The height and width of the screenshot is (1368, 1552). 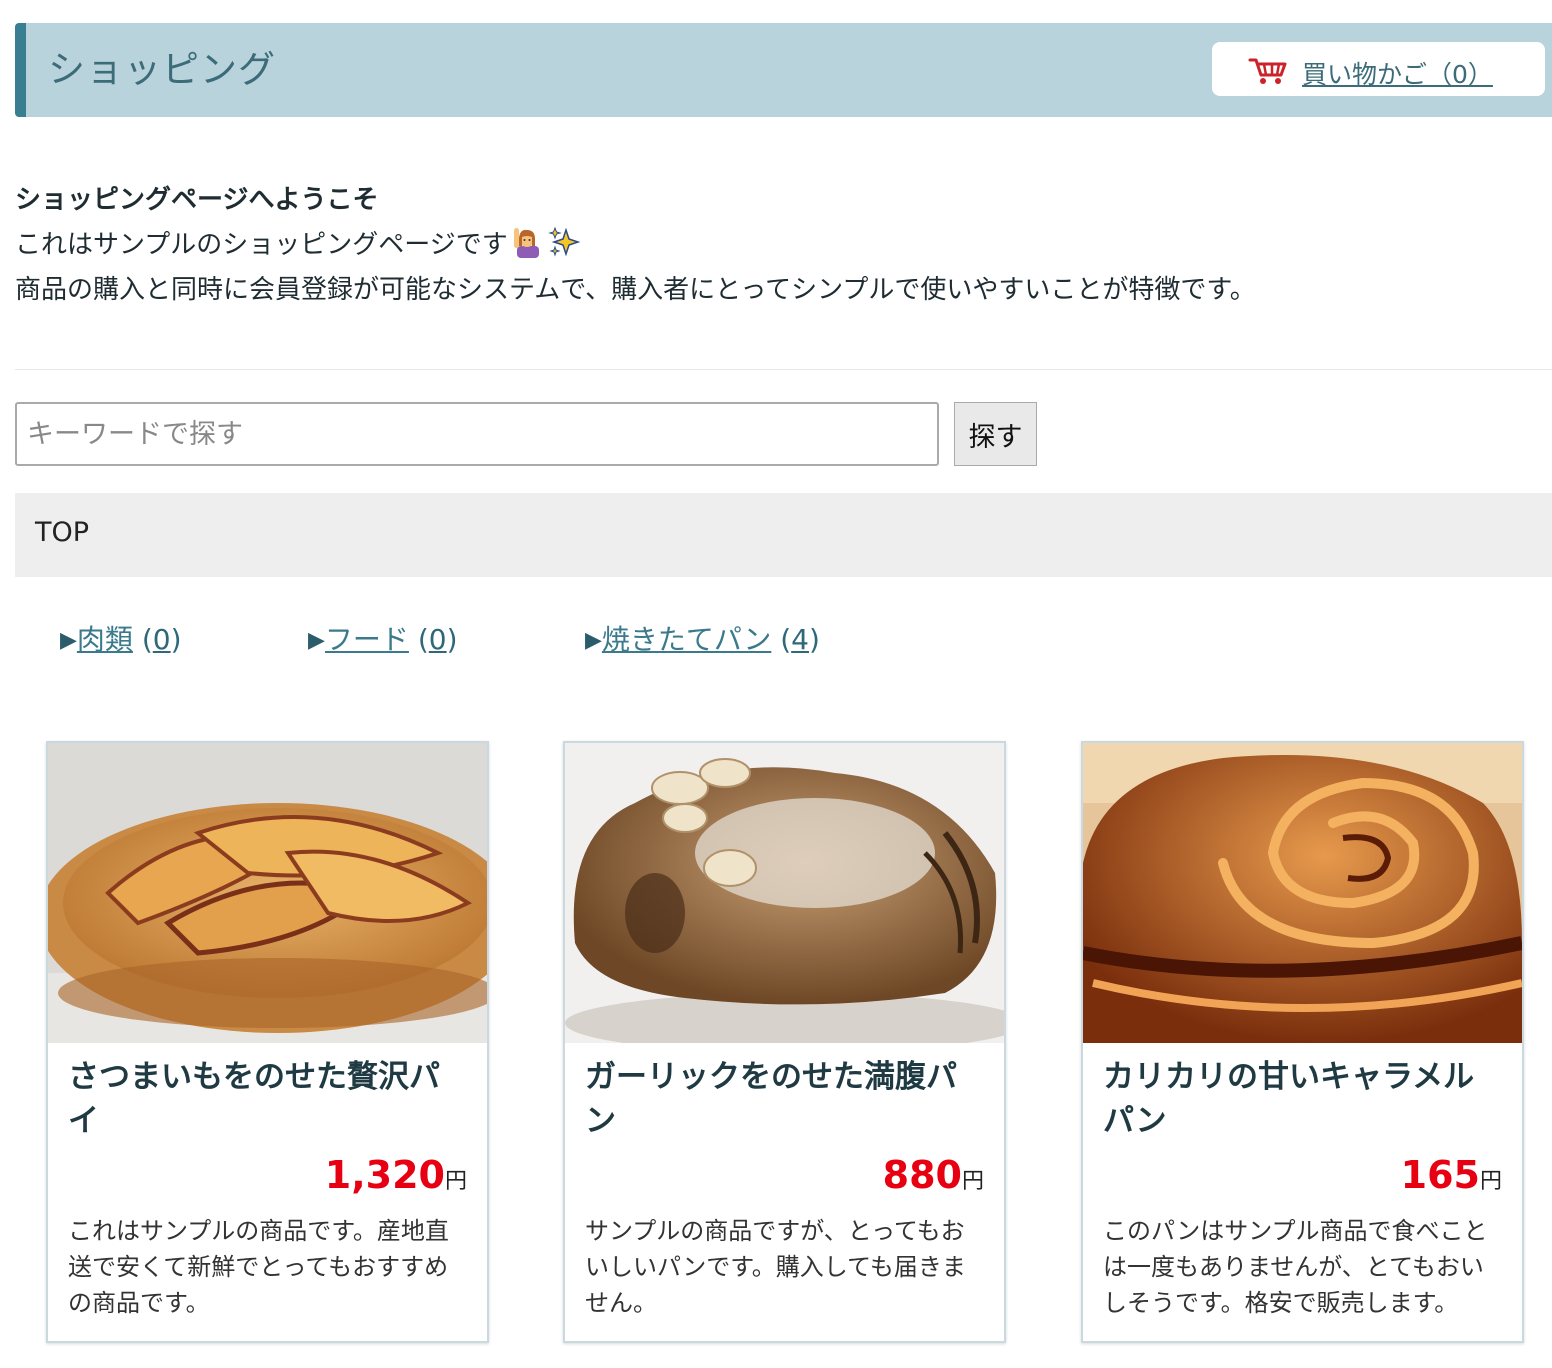 I want to click on sparkles-icon, so click(x=564, y=242).